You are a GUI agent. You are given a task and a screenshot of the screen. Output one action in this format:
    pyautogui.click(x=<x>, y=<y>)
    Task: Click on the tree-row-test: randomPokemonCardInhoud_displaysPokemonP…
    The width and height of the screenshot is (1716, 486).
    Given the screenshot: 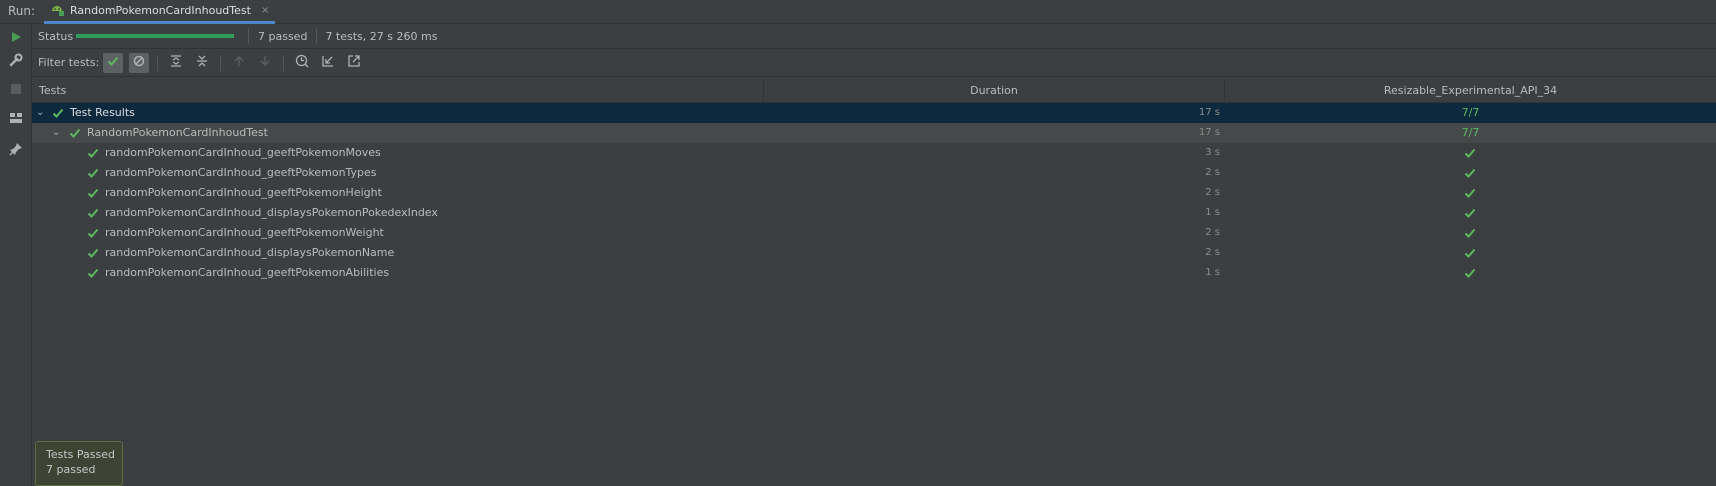 What is the action you would take?
    pyautogui.click(x=874, y=213)
    